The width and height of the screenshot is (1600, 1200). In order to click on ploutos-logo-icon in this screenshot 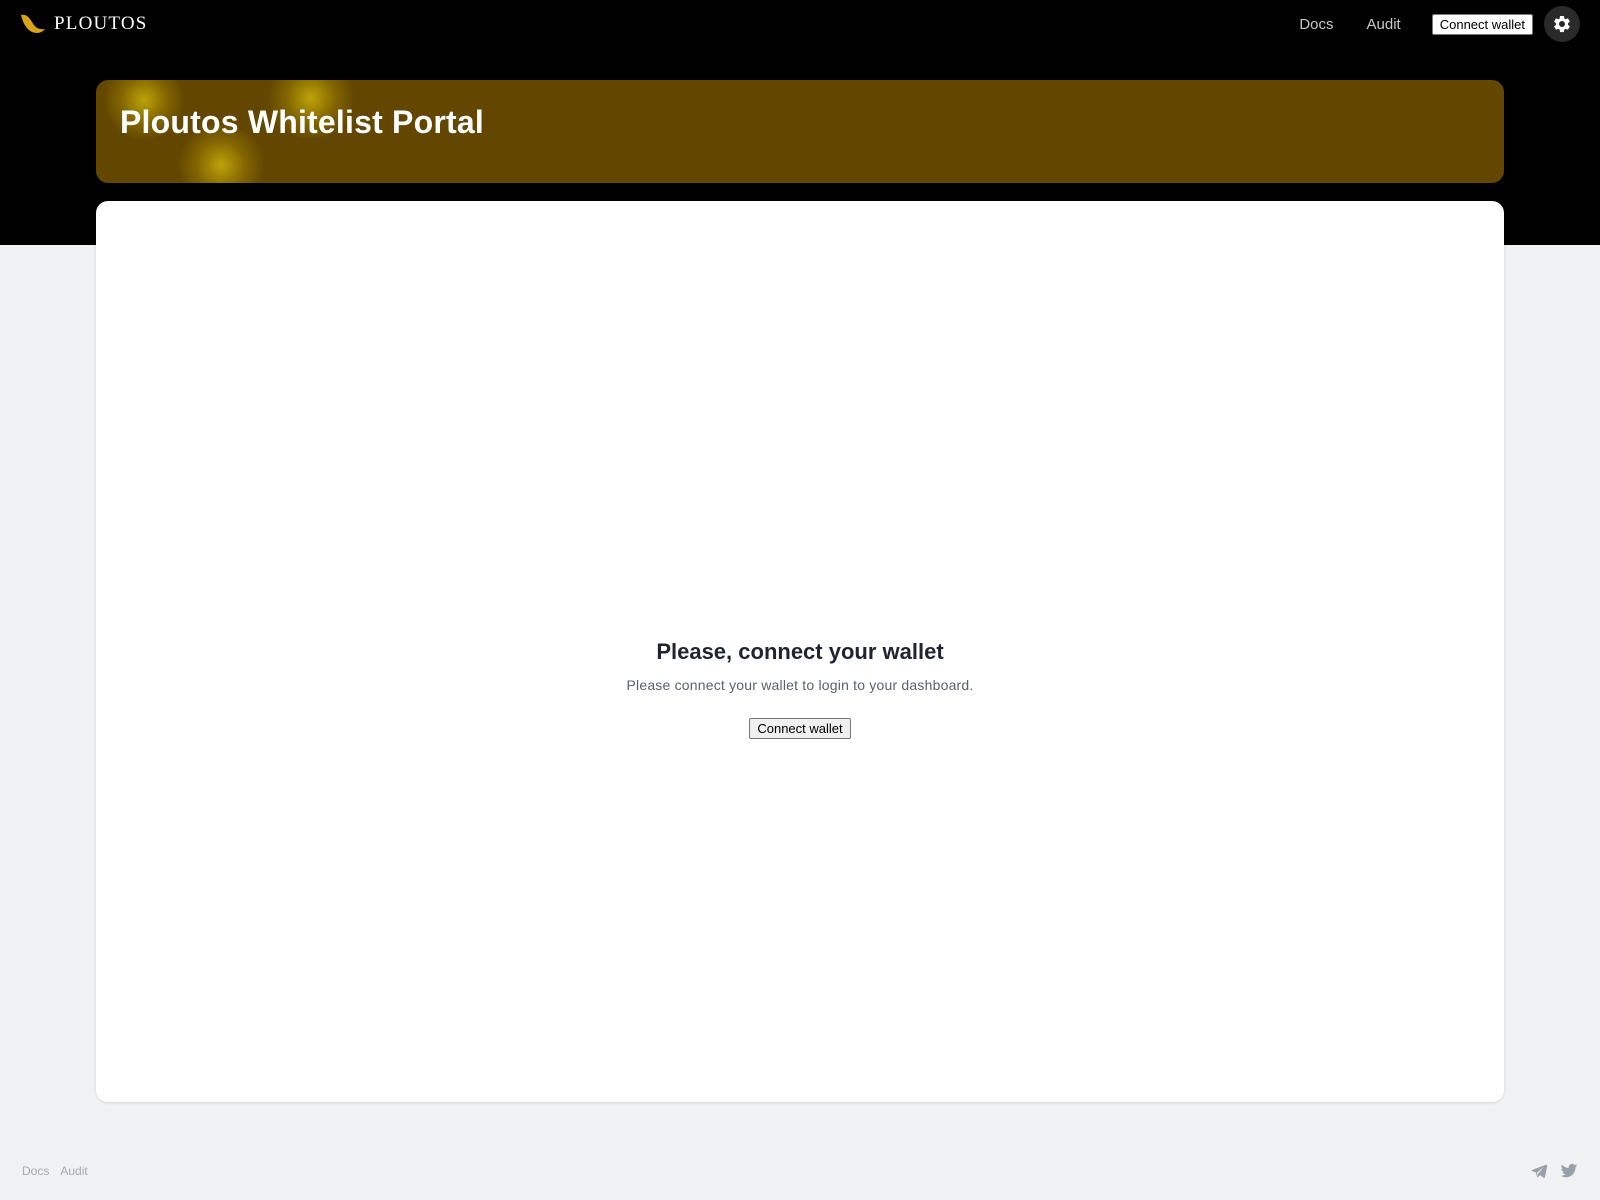, I will do `click(33, 23)`.